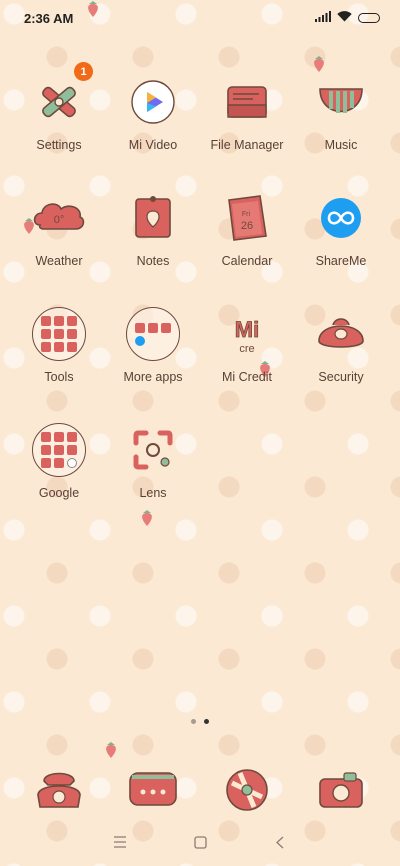  I want to click on notification-badge: 1, so click(83, 71).